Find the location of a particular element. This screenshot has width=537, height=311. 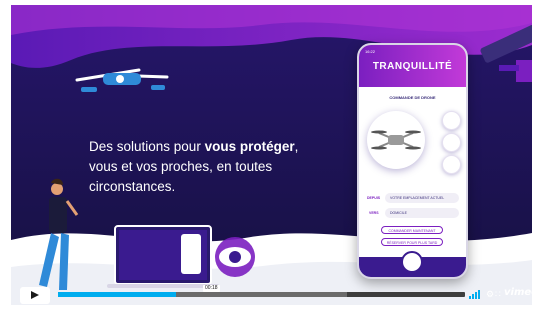

play-icon is located at coordinates (35, 295).